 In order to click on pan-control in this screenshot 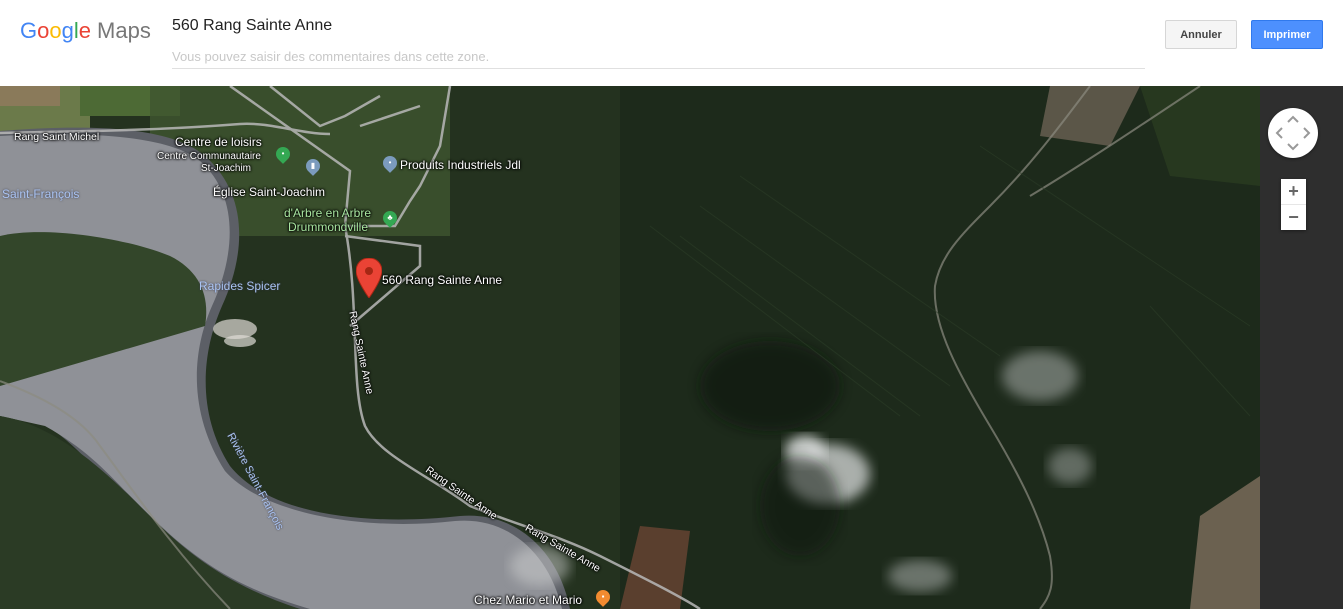, I will do `click(1293, 133)`.